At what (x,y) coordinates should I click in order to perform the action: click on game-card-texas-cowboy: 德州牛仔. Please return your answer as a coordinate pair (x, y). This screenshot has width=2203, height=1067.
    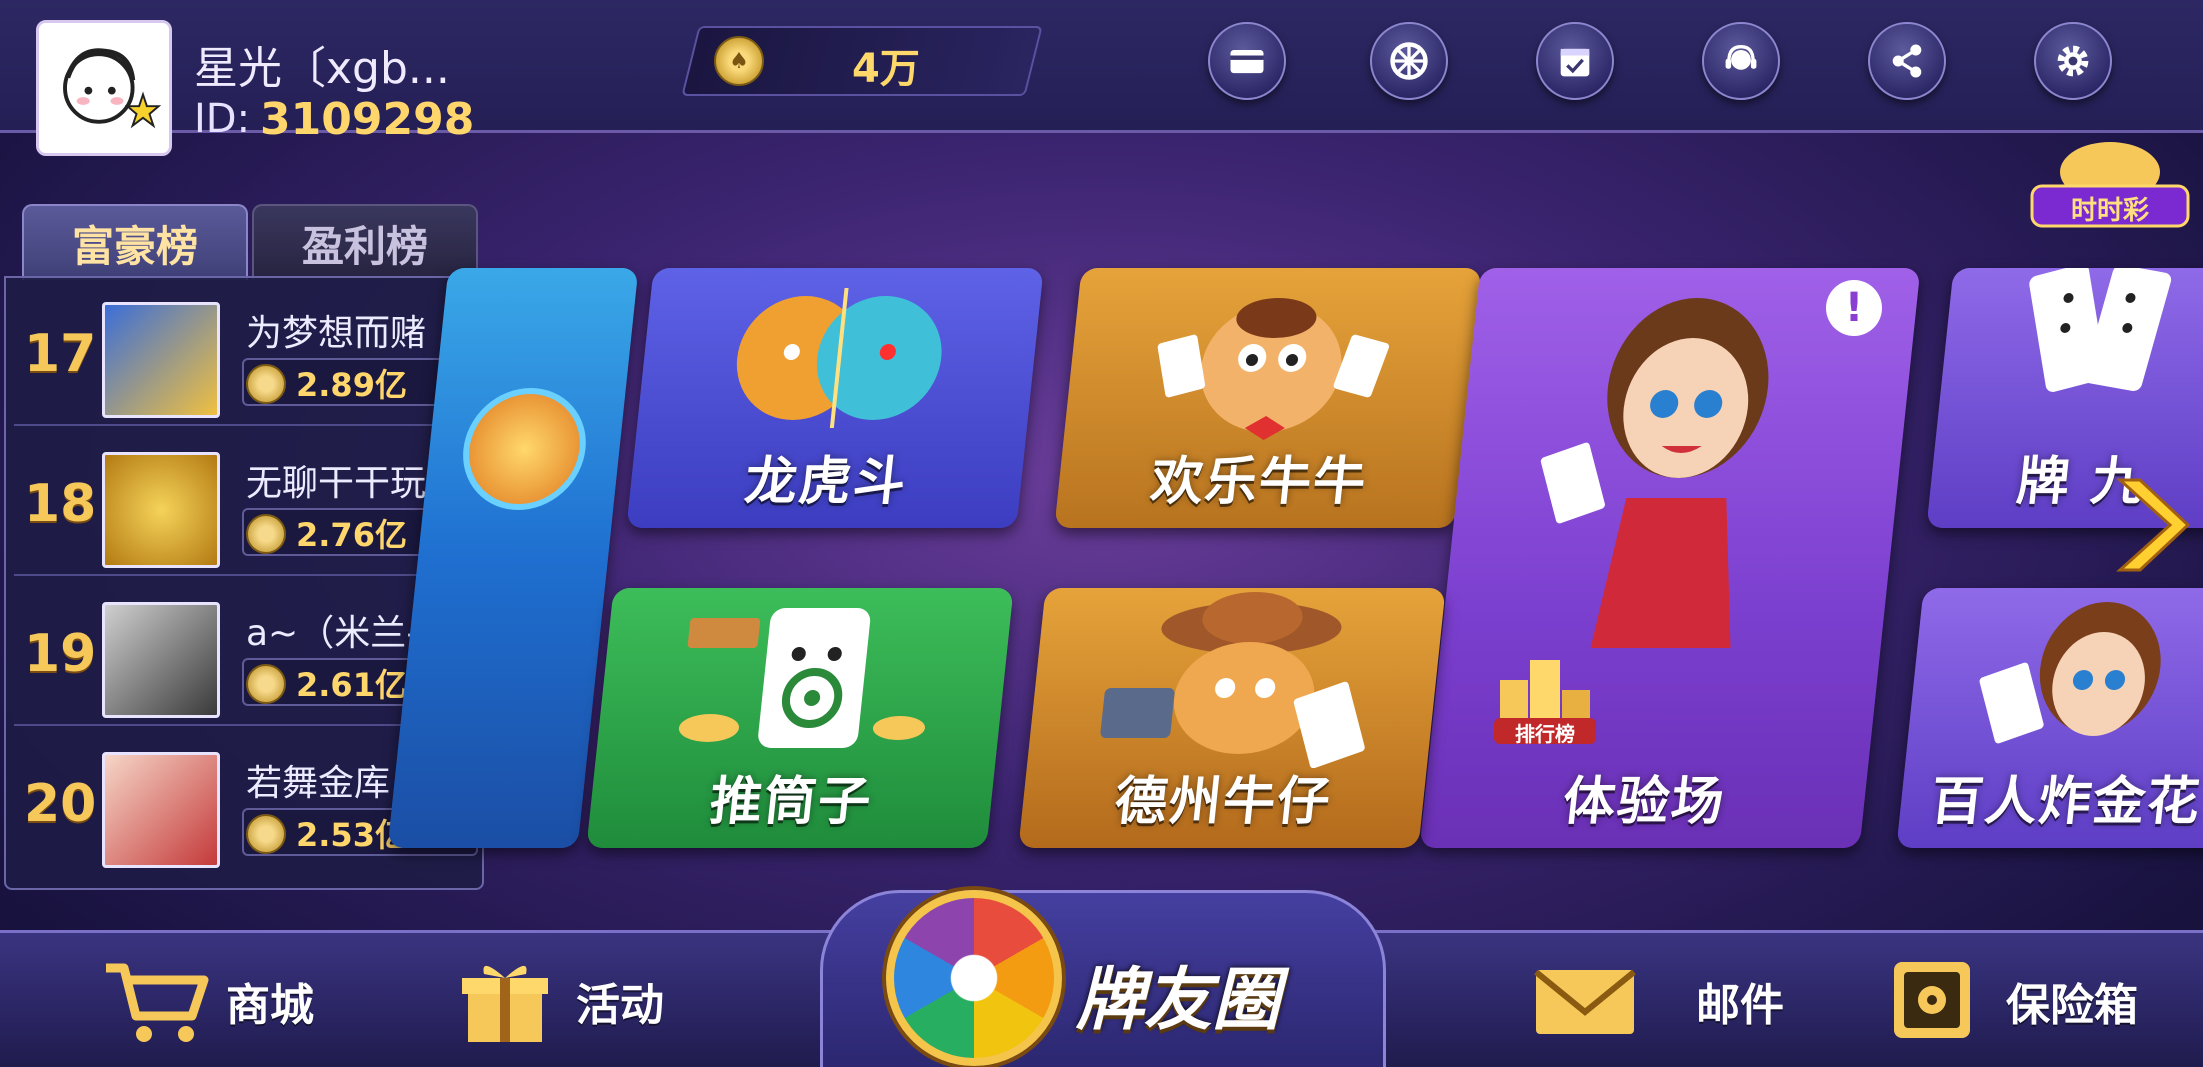
    Looking at the image, I should click on (1232, 718).